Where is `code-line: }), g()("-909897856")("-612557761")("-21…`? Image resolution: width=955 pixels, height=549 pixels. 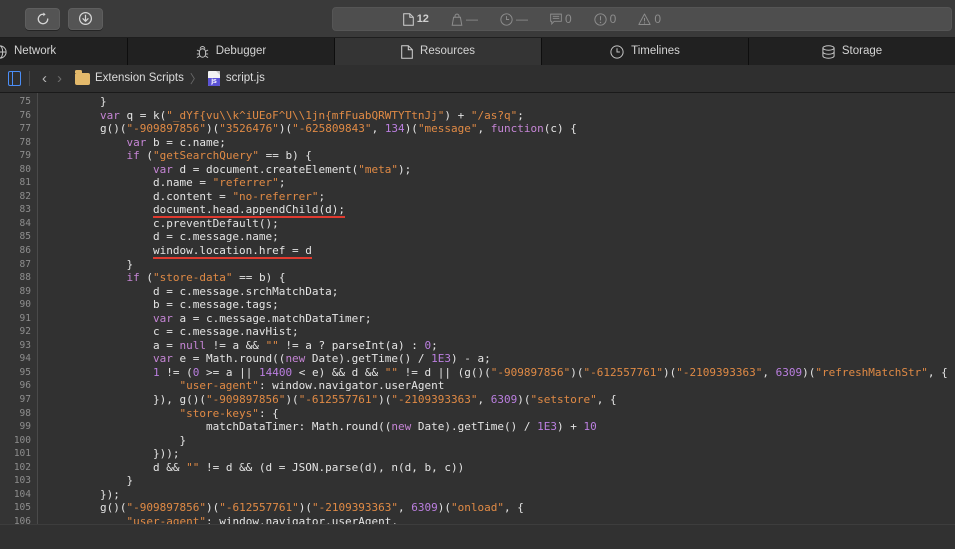
code-line: }), g()("-909897856")("-612557761")("-21… is located at coordinates (501, 400).